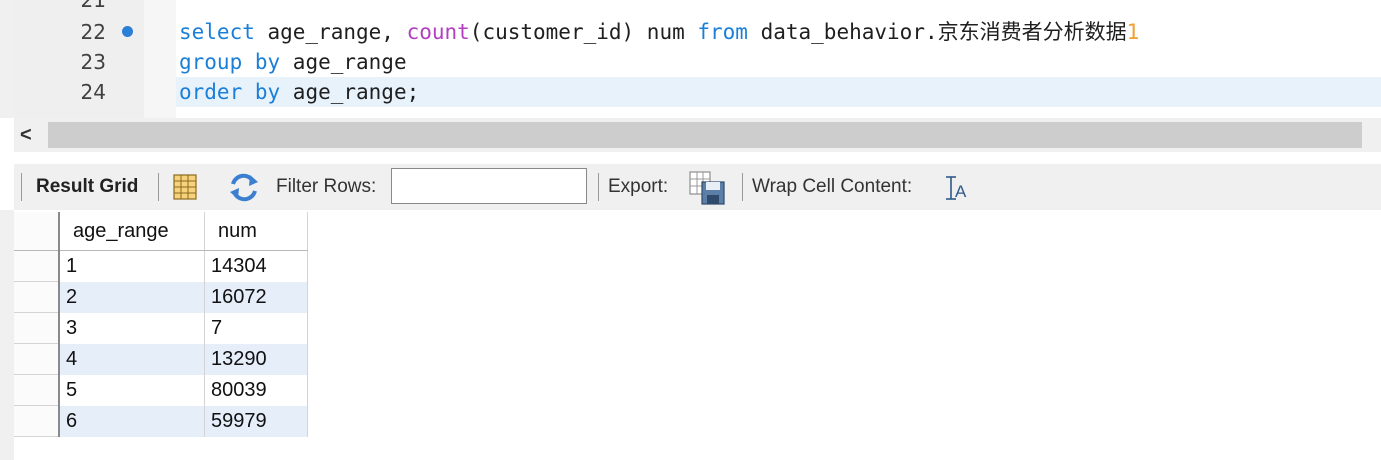 Image resolution: width=1381 pixels, height=460 pixels. Describe the element at coordinates (7, 335) in the screenshot. I see `grid-left-margin` at that location.